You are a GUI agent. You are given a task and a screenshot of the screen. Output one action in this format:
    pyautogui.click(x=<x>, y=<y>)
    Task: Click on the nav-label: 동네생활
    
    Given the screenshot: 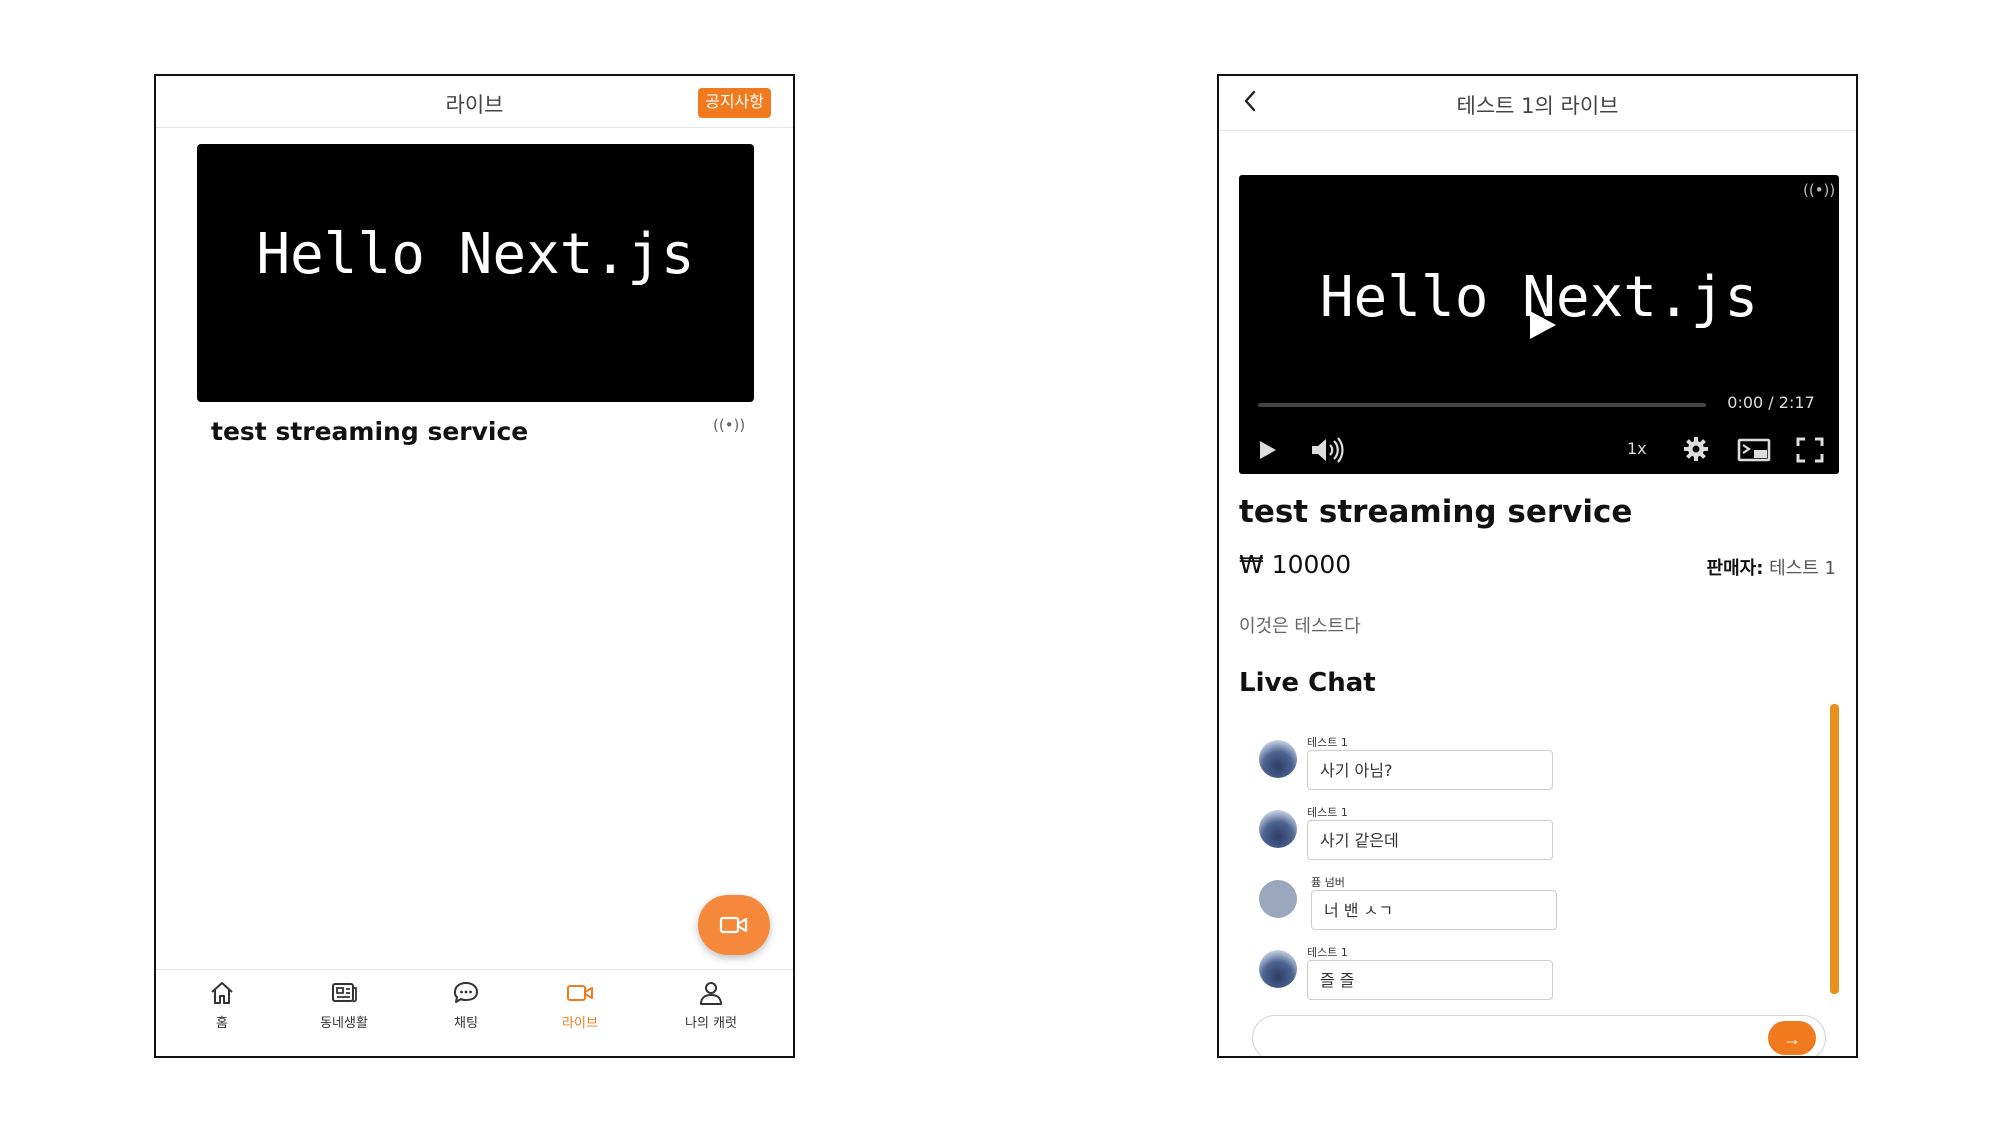 What is the action you would take?
    pyautogui.click(x=344, y=1023)
    